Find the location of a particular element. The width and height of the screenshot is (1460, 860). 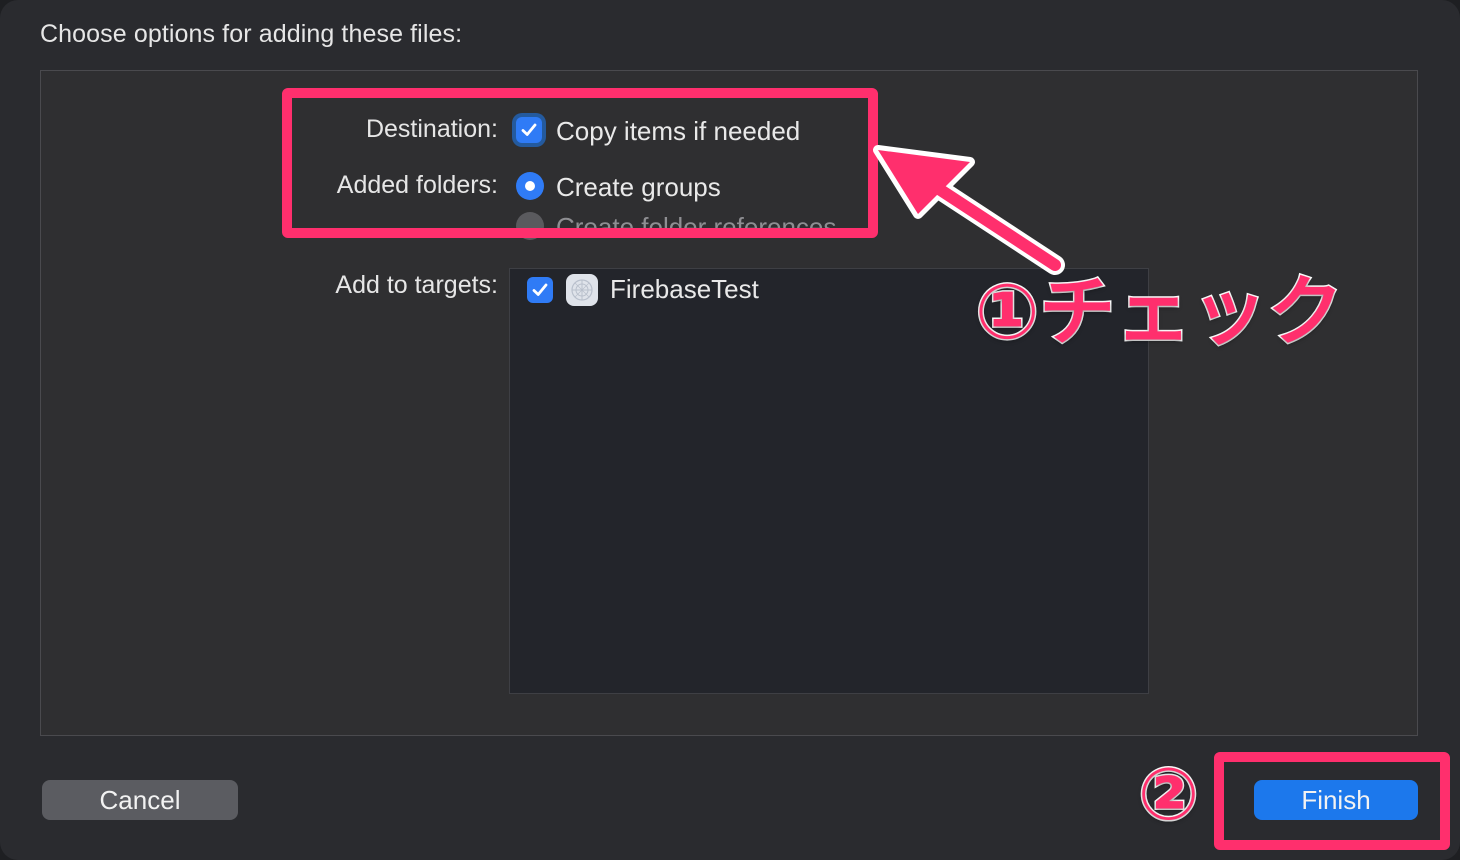

dialog-header: Choose options for adding these files: is located at coordinates (251, 34).